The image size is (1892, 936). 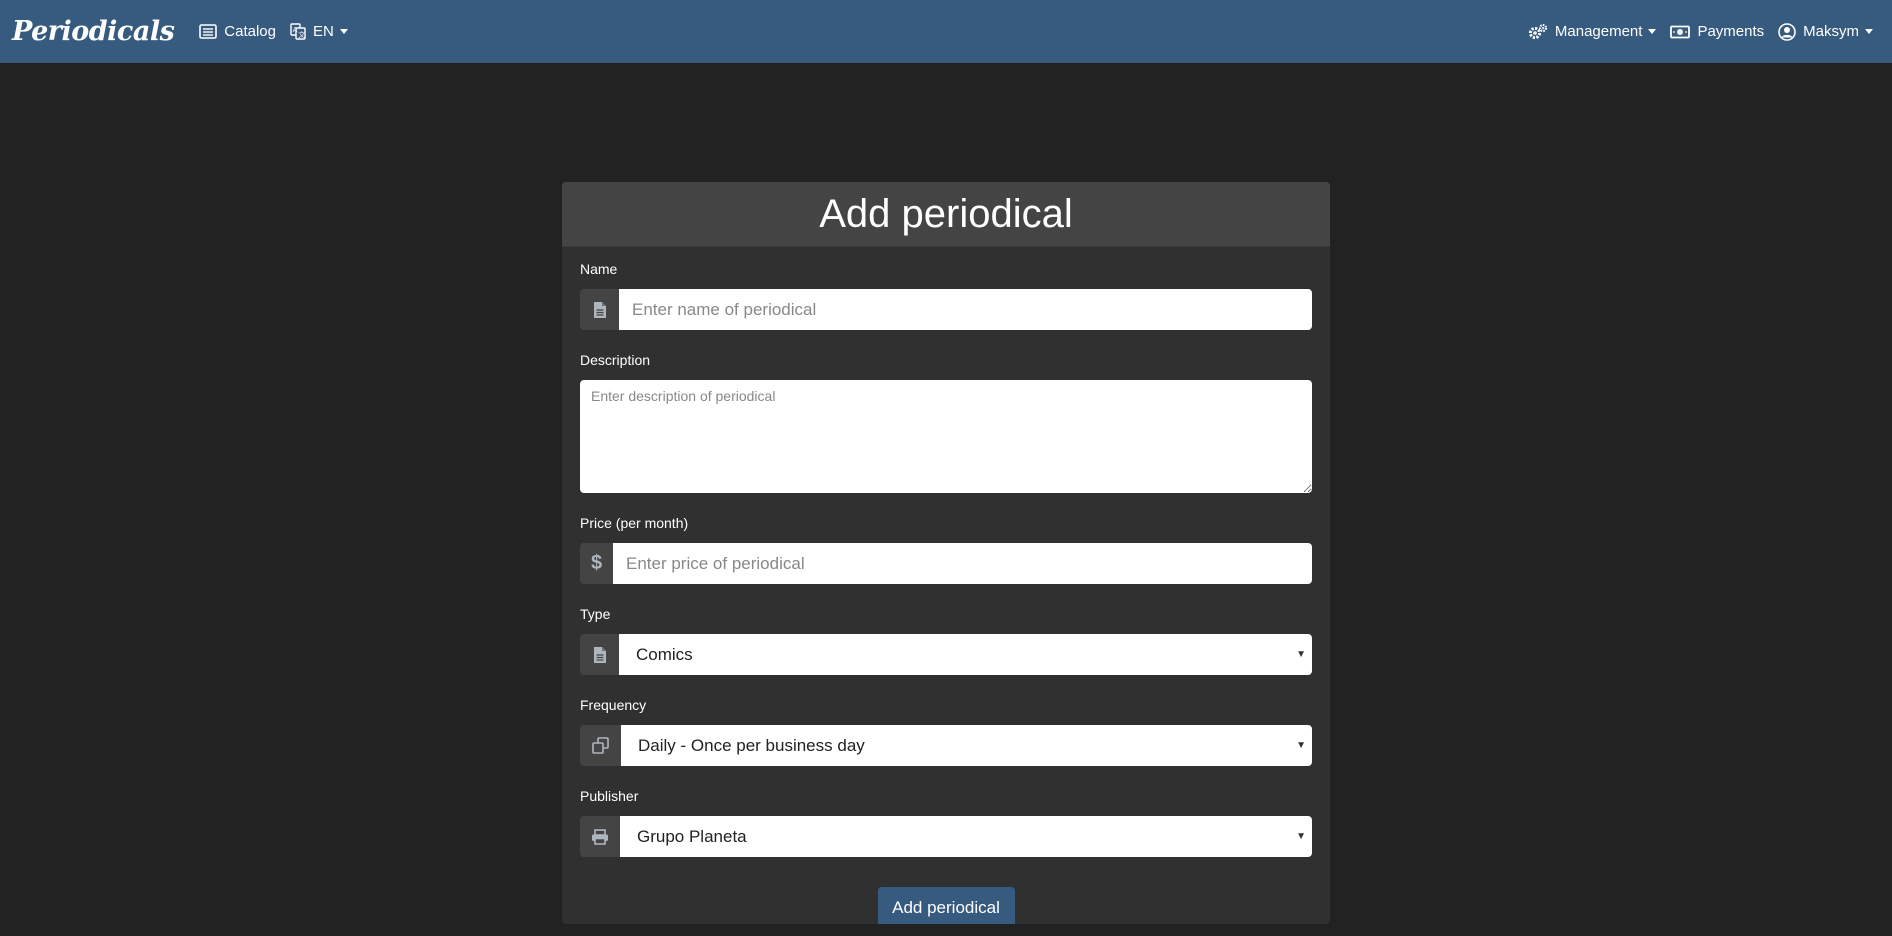 What do you see at coordinates (1731, 31) in the screenshot?
I see `payments-label: Payments` at bounding box center [1731, 31].